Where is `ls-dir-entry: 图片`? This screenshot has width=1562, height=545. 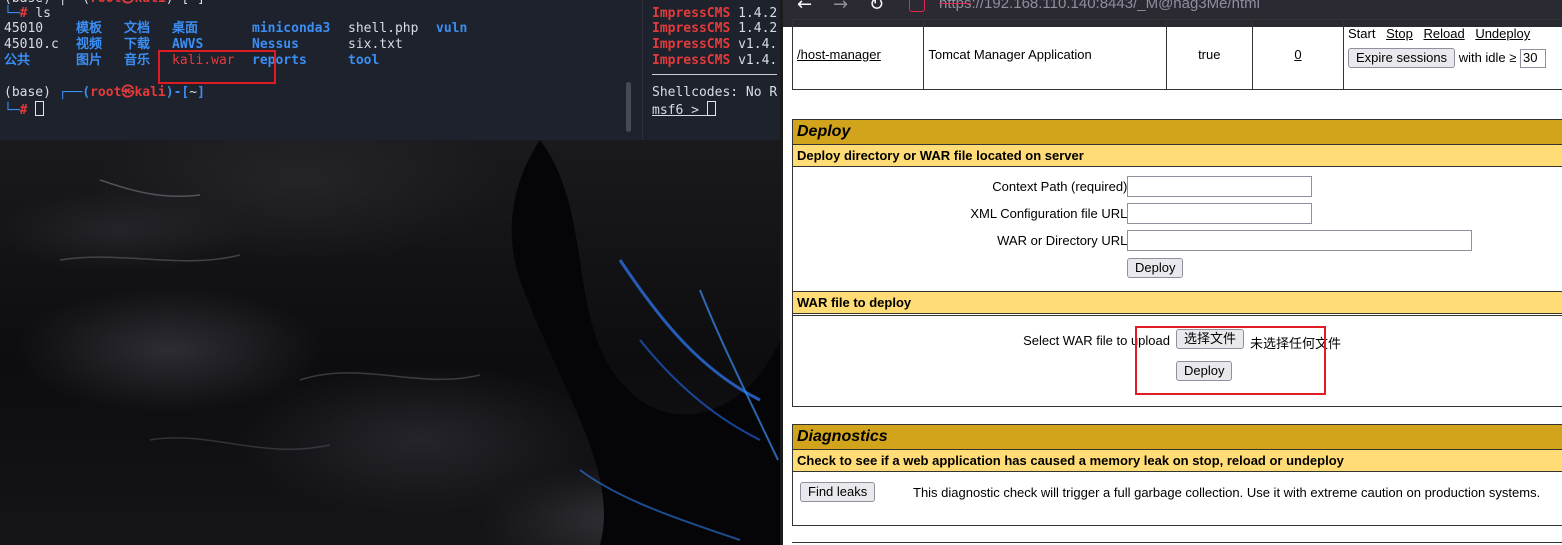
ls-dir-entry: 图片 is located at coordinates (89, 60).